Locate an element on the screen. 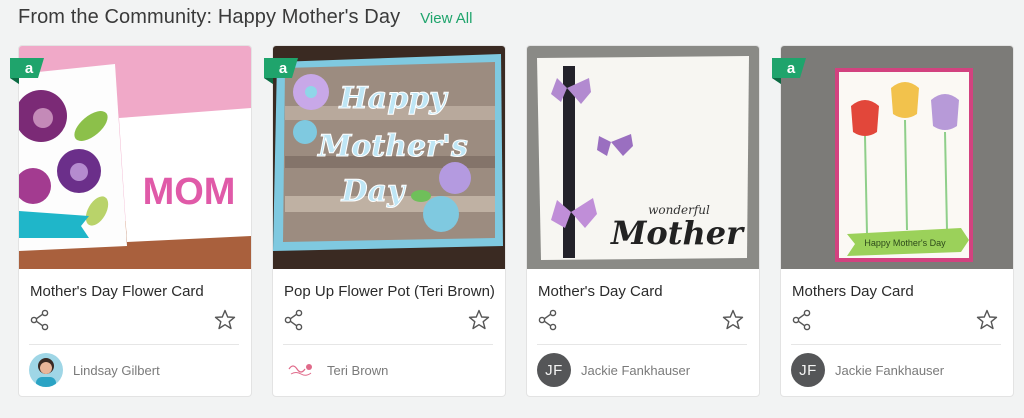 This screenshot has height=418, width=1024. project-name: Mothers Day Card is located at coordinates (853, 291).